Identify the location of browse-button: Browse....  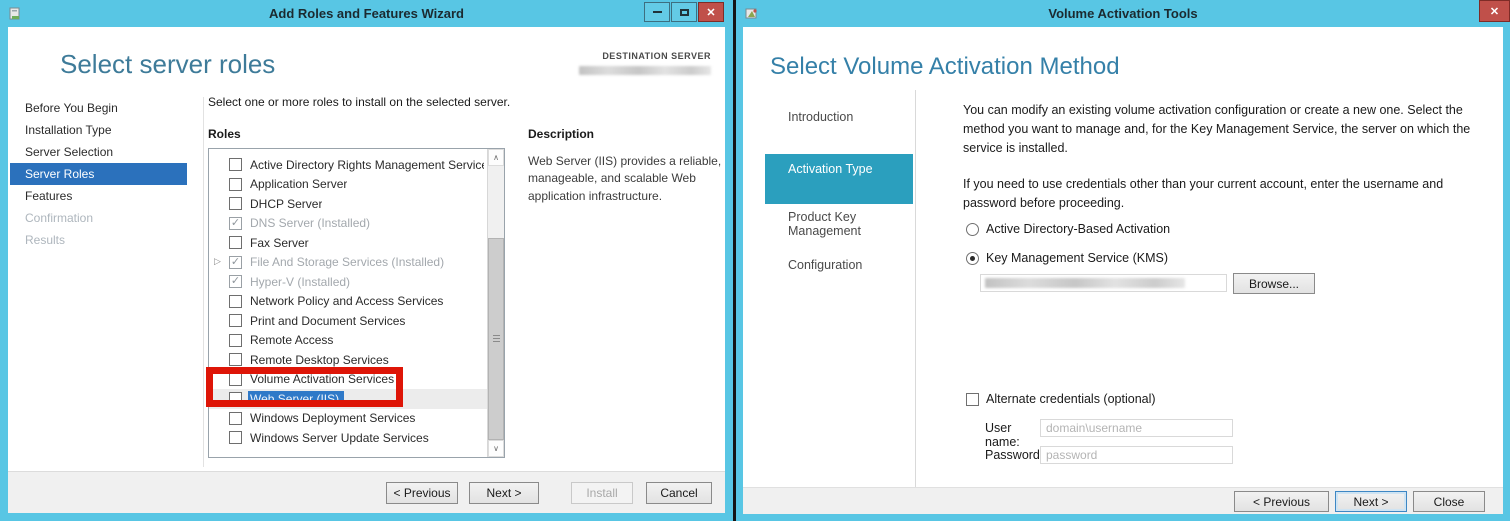
(1274, 283).